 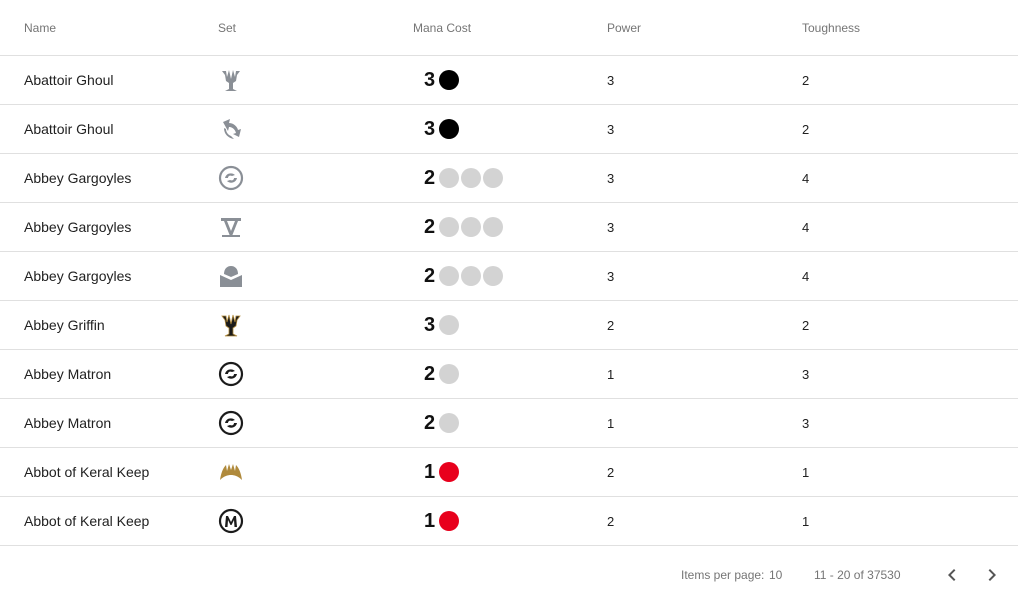 I want to click on chevron-right-icon, so click(x=992, y=575).